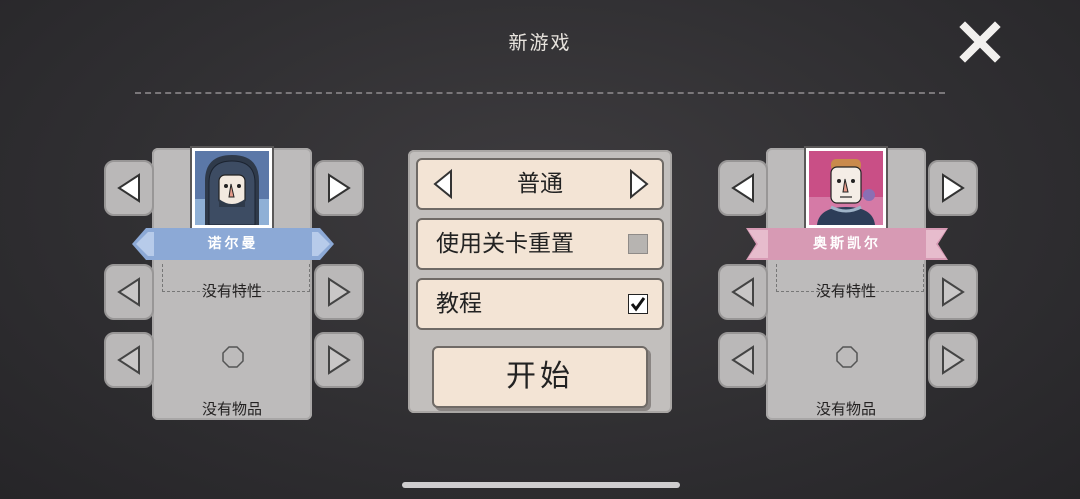 This screenshot has height=499, width=1080. I want to click on close-button, so click(980, 42).